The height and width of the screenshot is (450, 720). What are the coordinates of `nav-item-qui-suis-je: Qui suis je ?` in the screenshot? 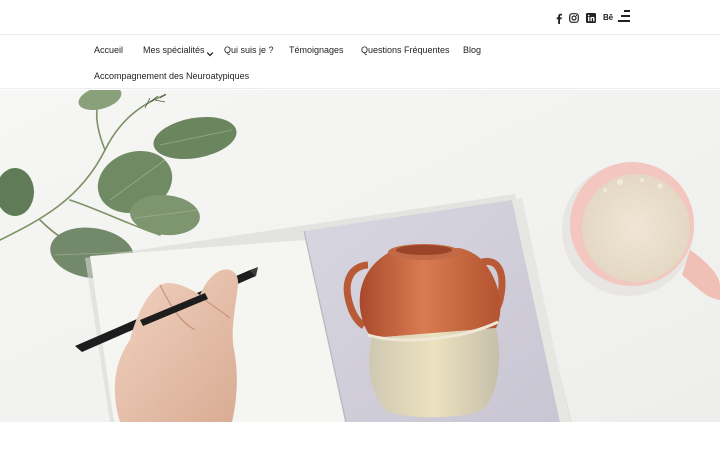 It's located at (249, 50).